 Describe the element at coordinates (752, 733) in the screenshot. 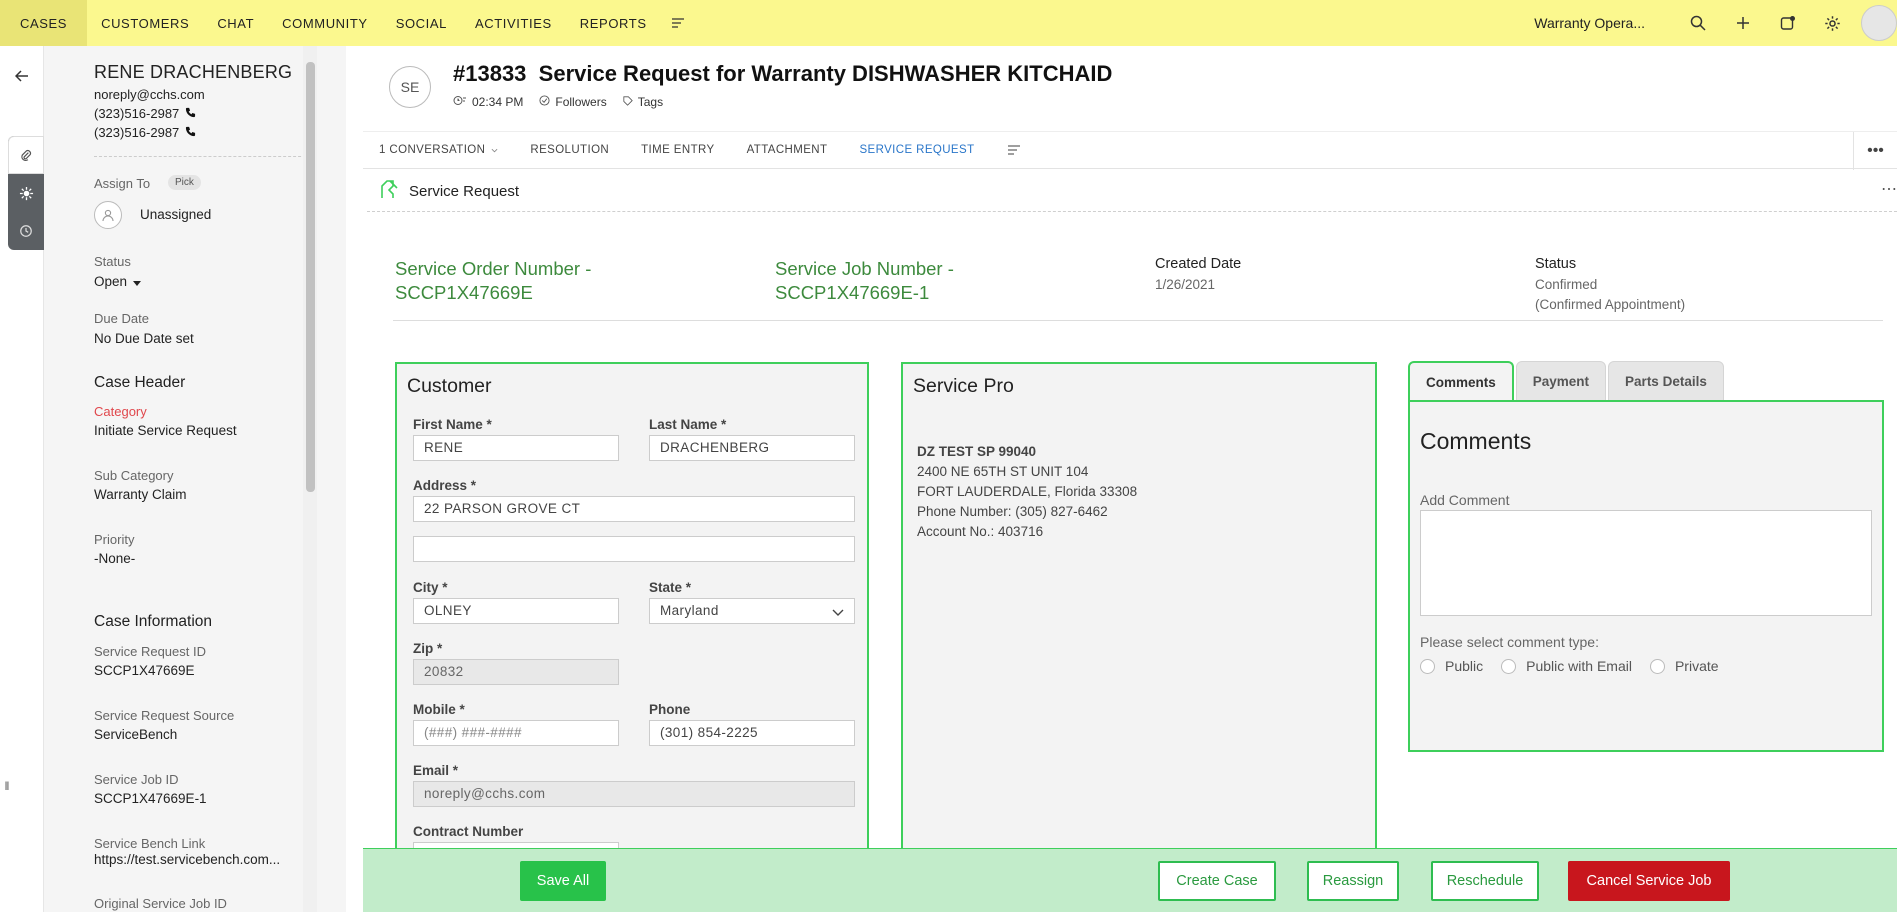

I see `phone-field: (301) 854-2225` at that location.